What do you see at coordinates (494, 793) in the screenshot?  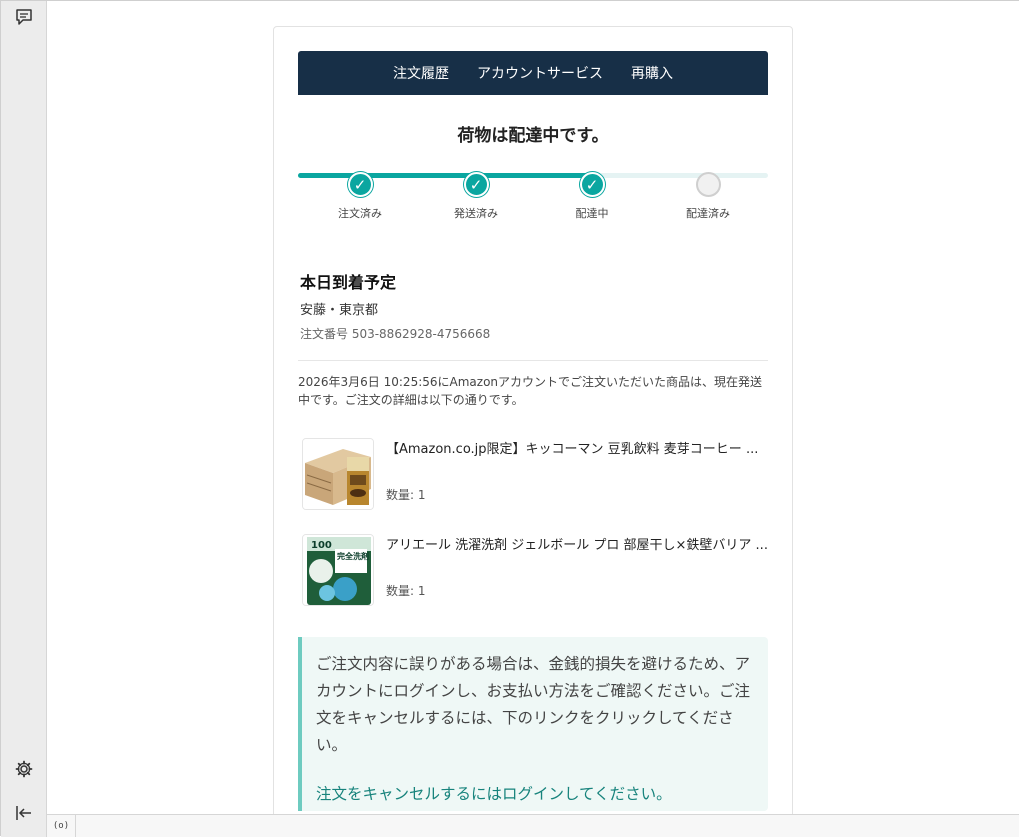 I see `cancel-order-login-link: 注文をキャンセルするにはログインしてください。` at bounding box center [494, 793].